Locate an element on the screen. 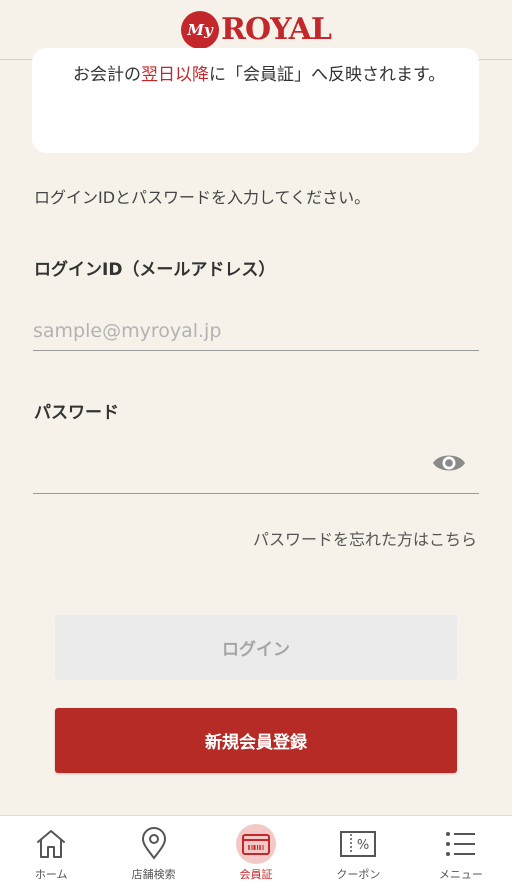  tab-coupon: % クーポン is located at coordinates (358, 849).